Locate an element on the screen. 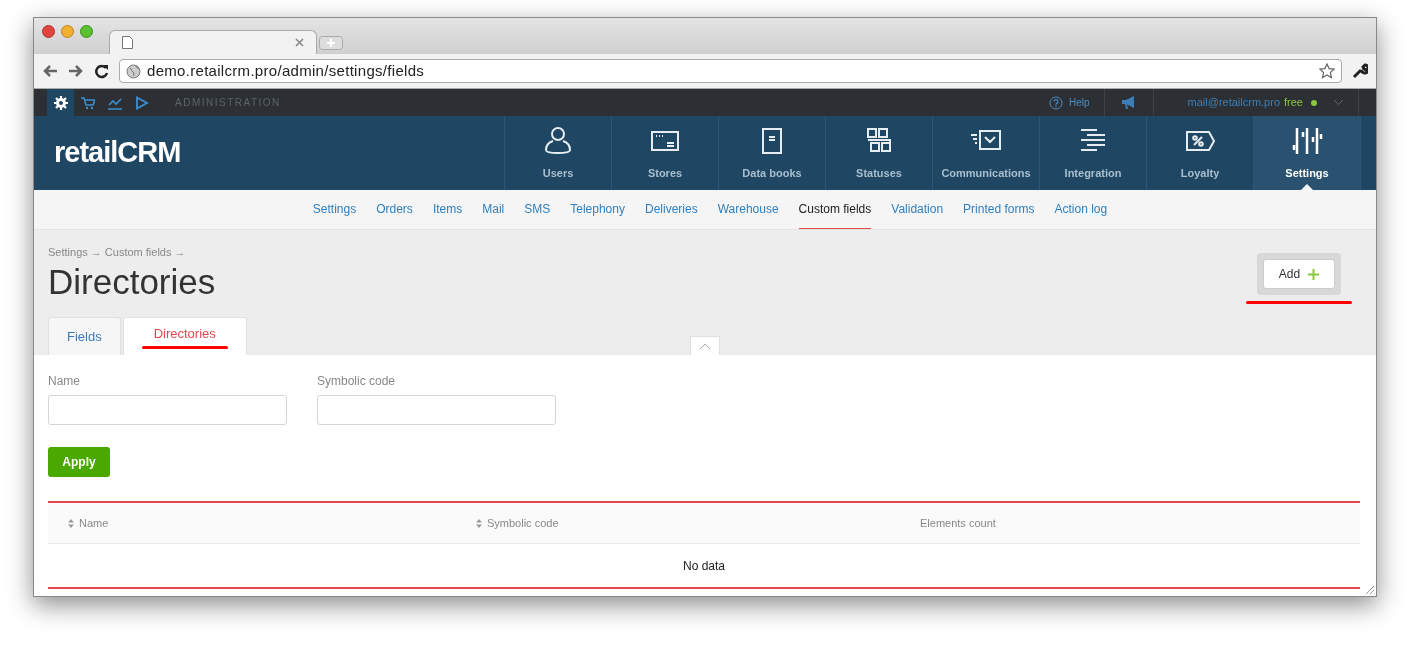 This screenshot has height=645, width=1410. globe-icon is located at coordinates (133, 71).